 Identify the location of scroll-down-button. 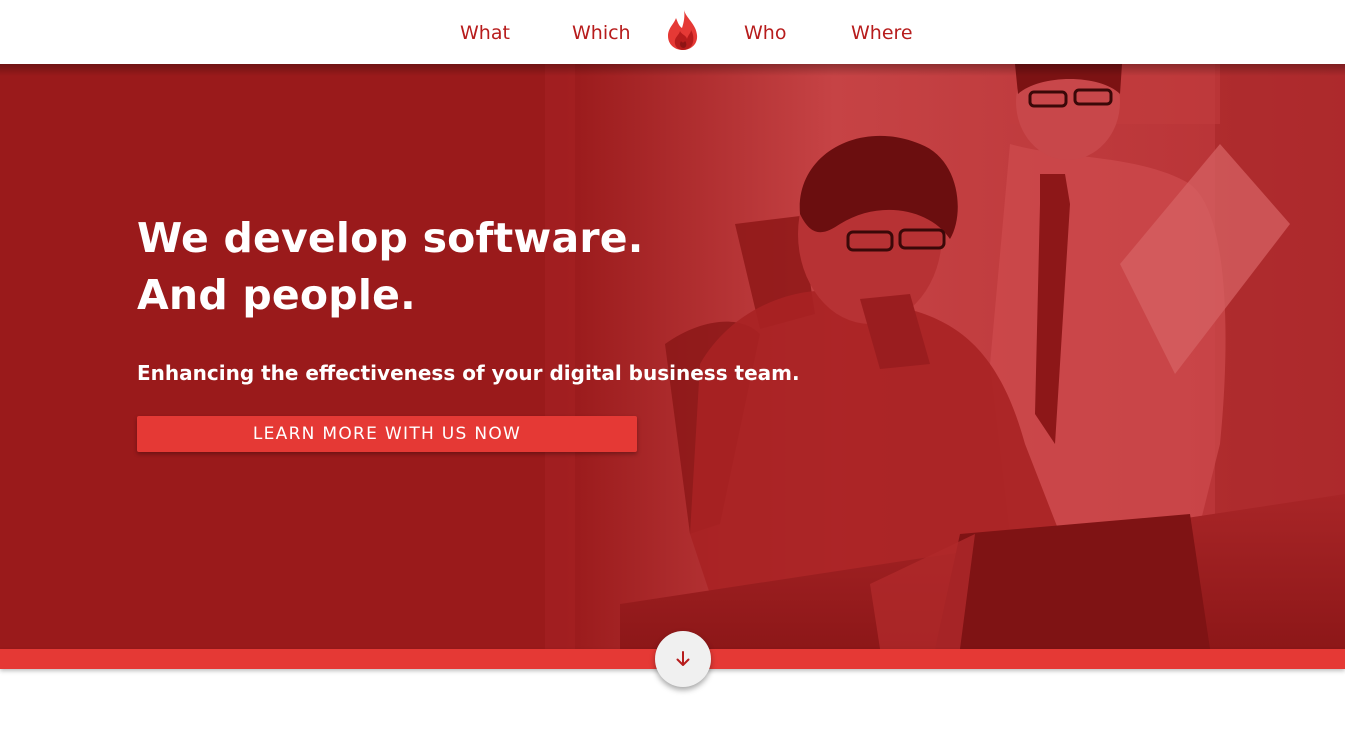
(683, 659).